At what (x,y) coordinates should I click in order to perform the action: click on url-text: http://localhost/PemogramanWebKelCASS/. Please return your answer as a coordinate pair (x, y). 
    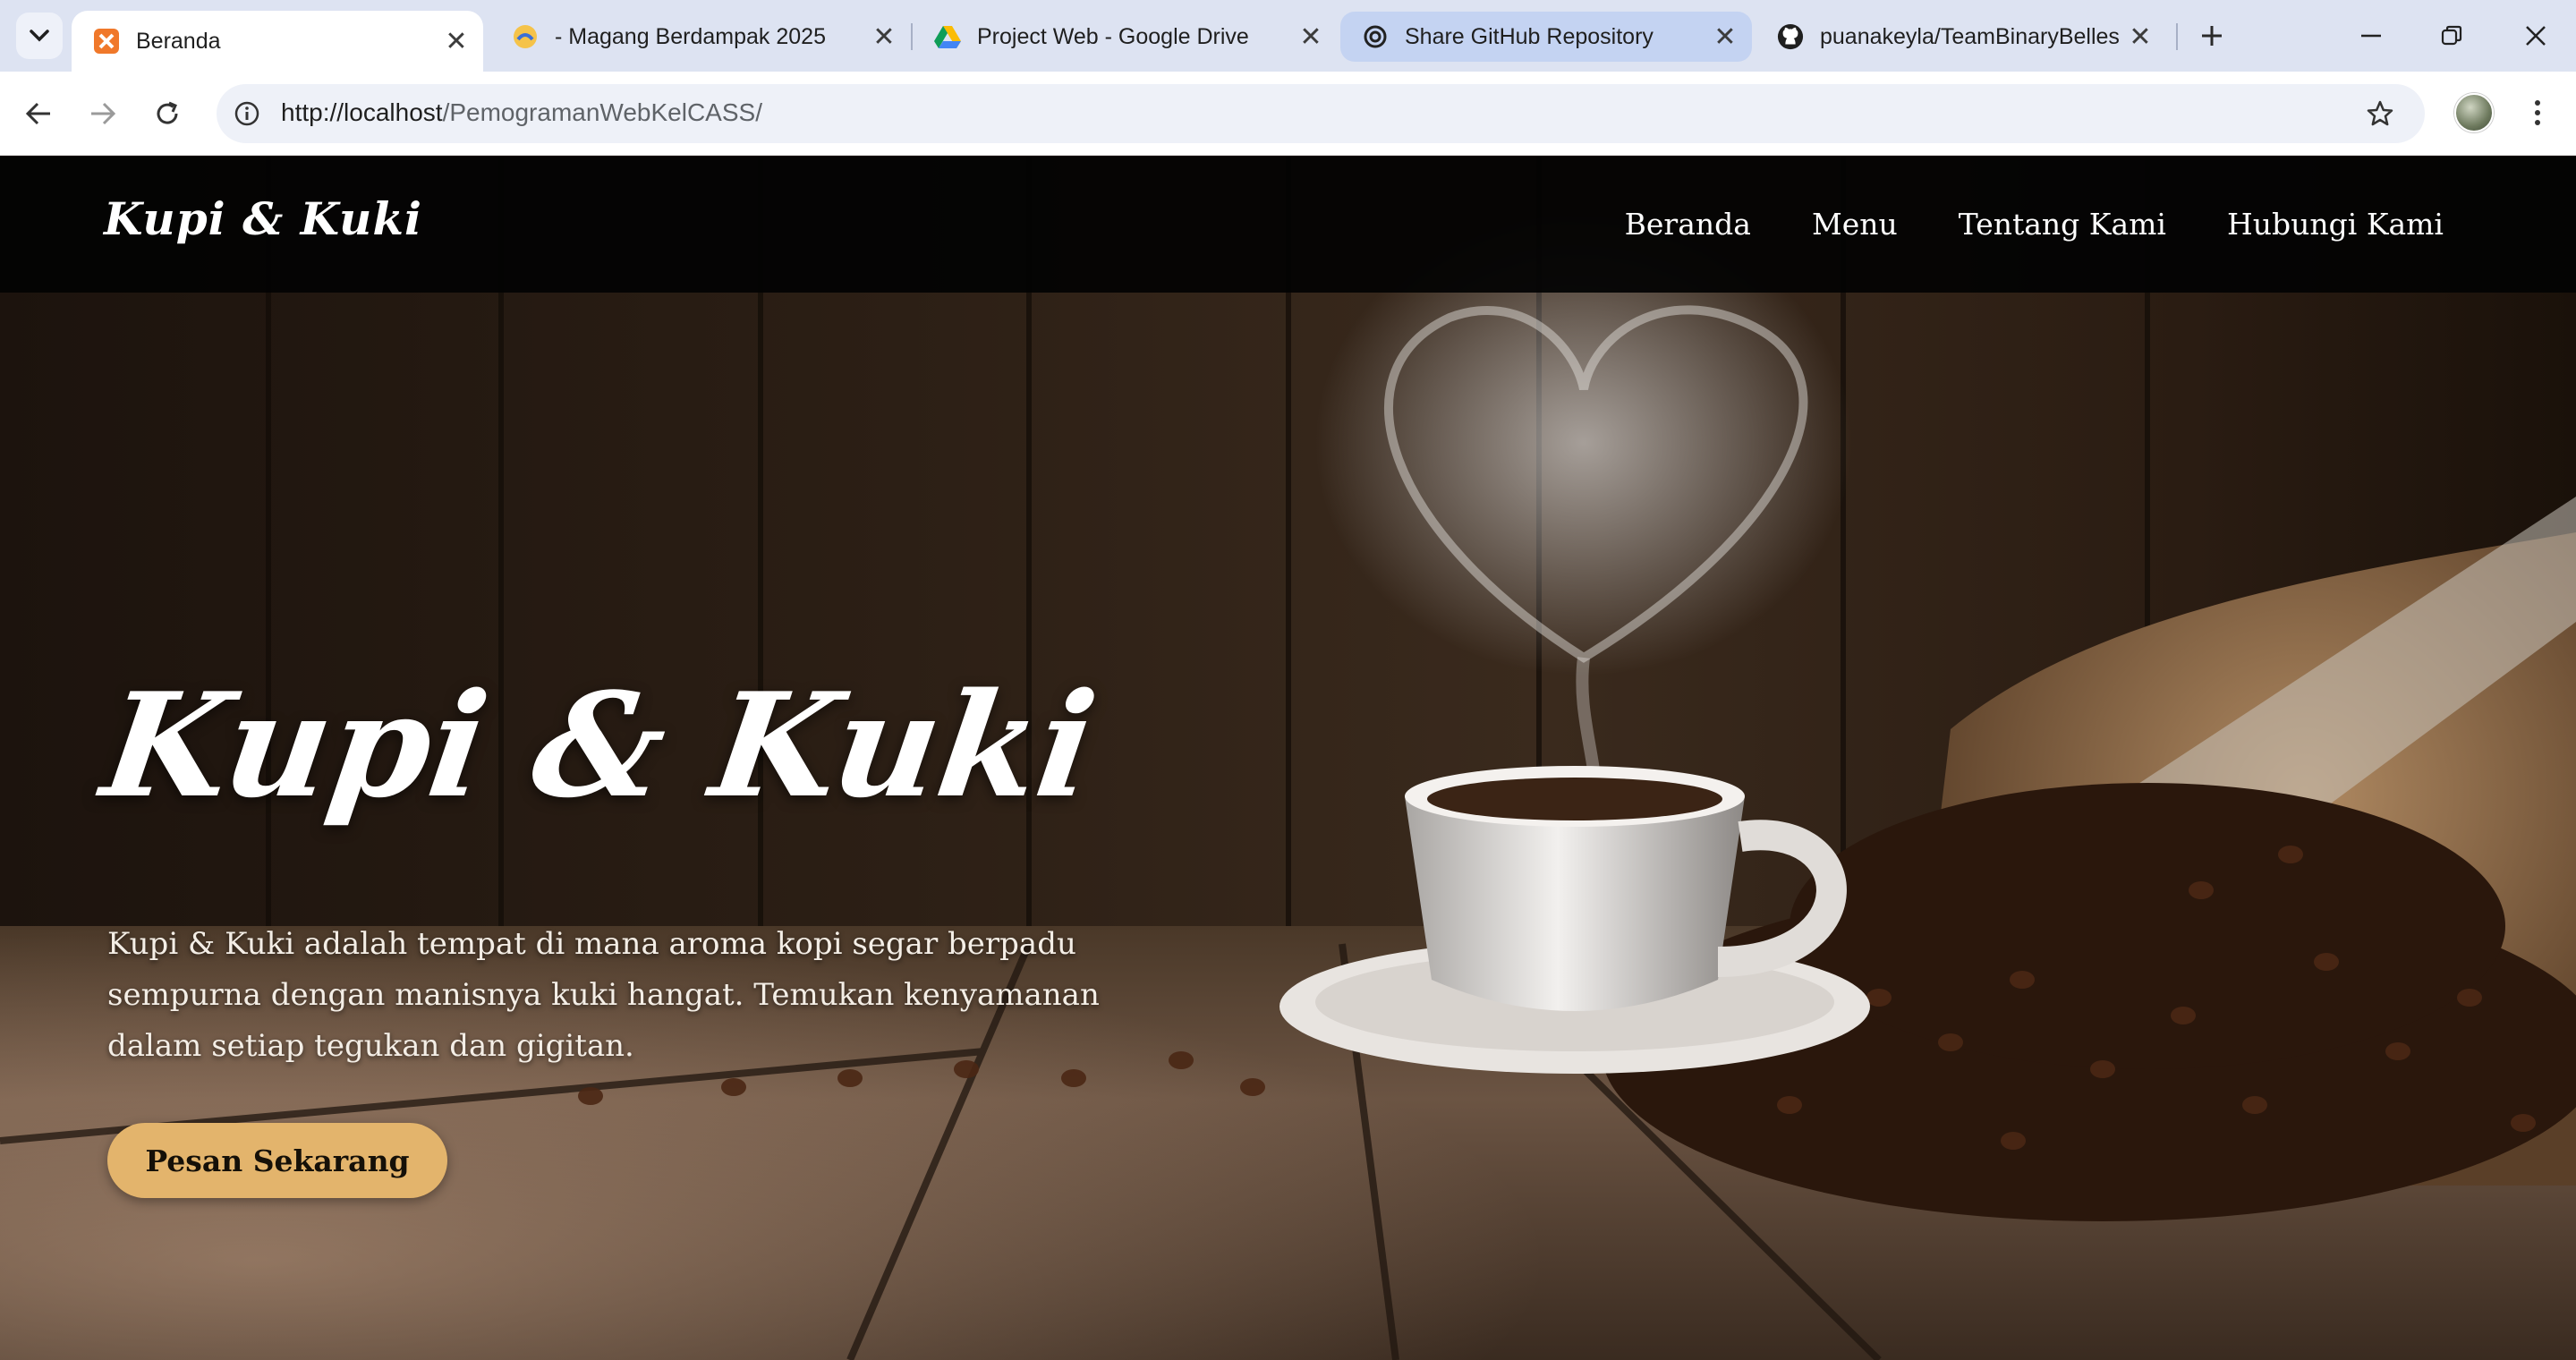
    Looking at the image, I should click on (521, 112).